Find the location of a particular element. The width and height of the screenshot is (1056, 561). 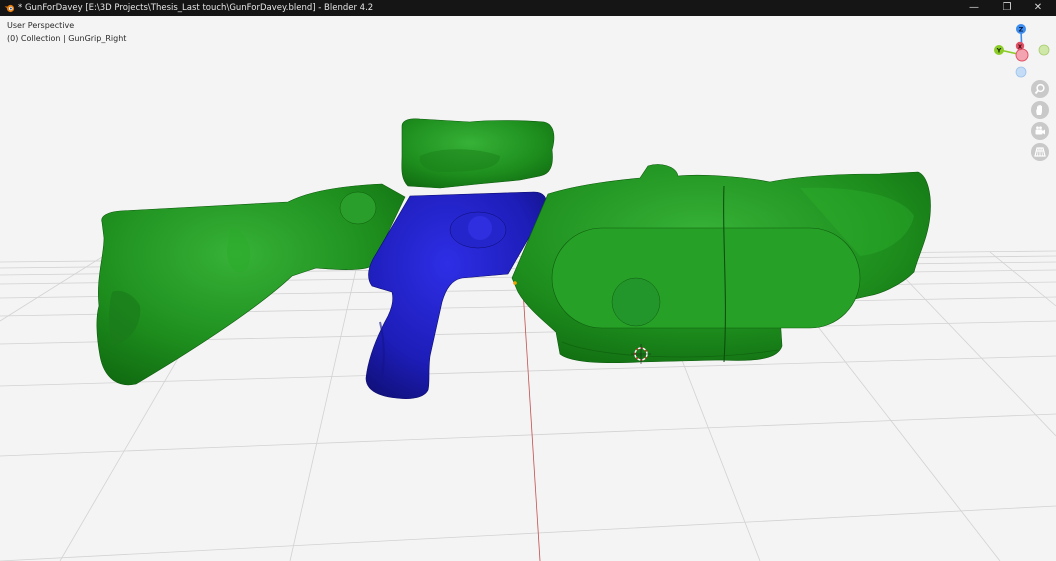

zoom-button is located at coordinates (1040, 89).